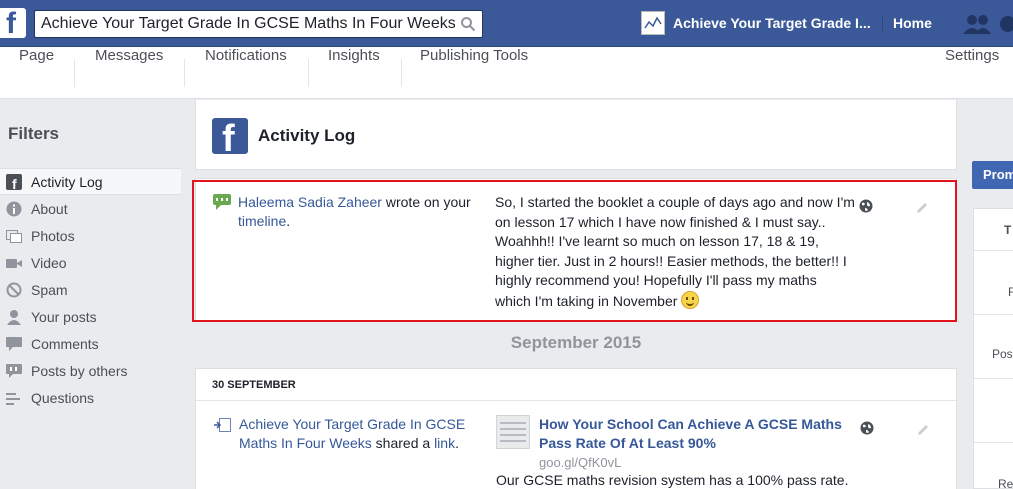  Describe the element at coordinates (457, 443) in the screenshot. I see `share-suffix: .` at that location.